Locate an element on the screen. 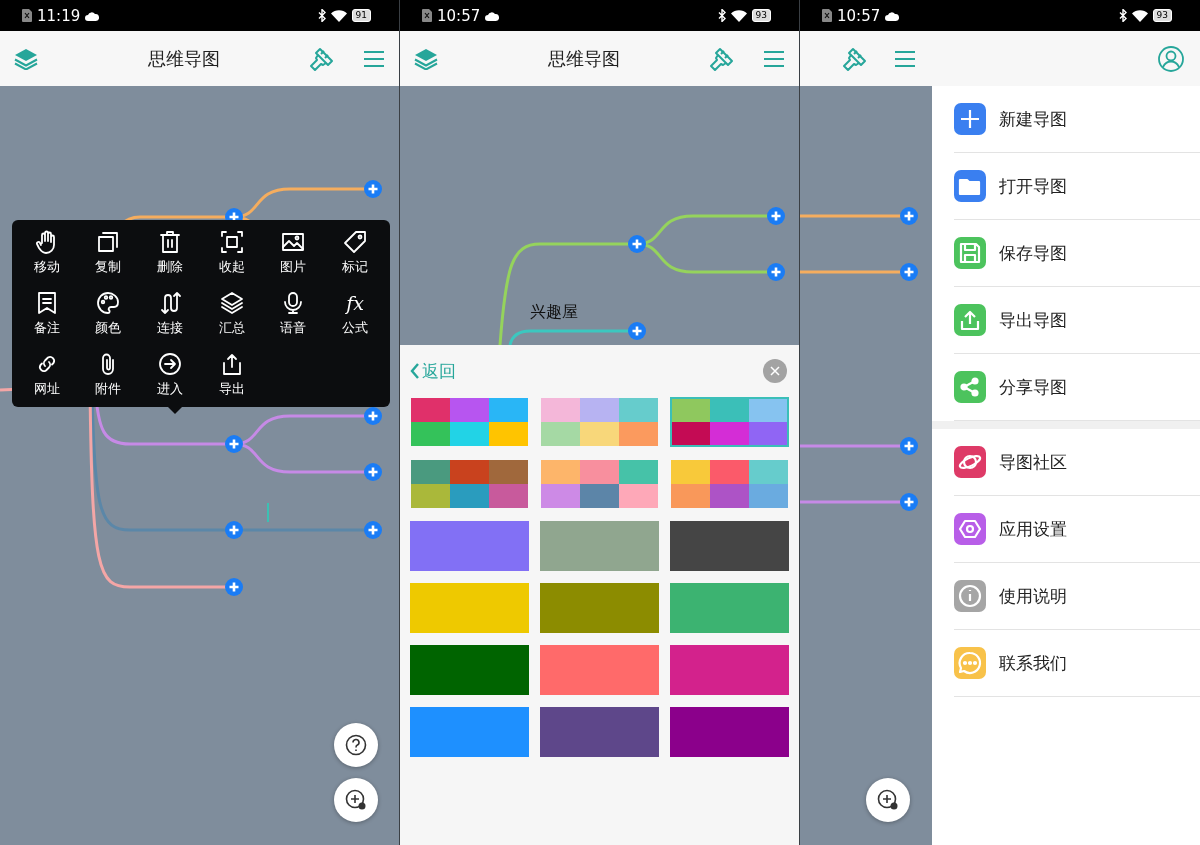 Image resolution: width=1200 pixels, height=845 pixels. text-cursor is located at coordinates (268, 512).